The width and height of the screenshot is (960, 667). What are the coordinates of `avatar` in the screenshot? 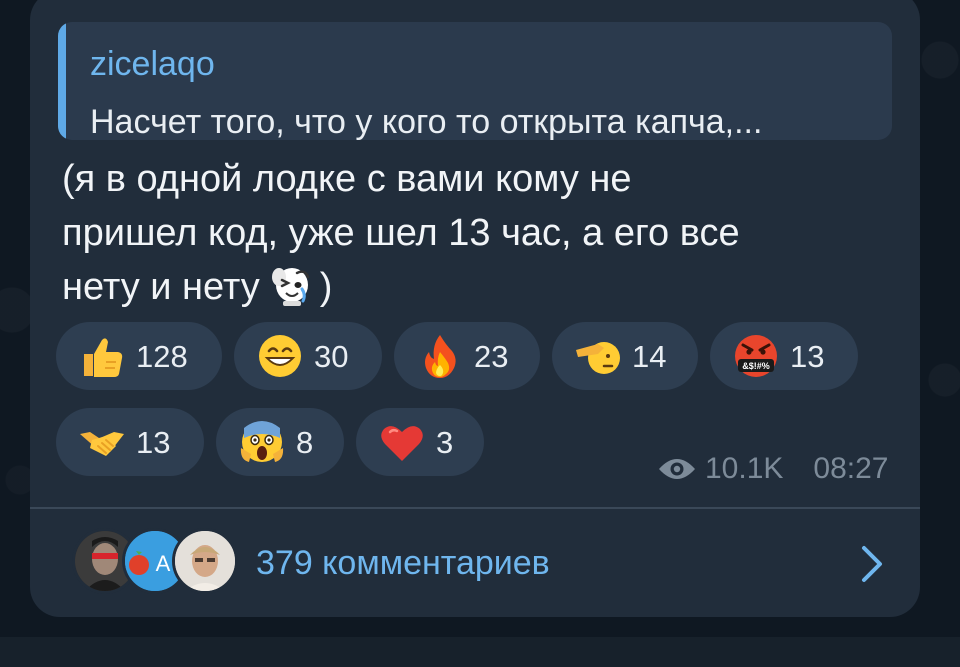 It's located at (205, 561).